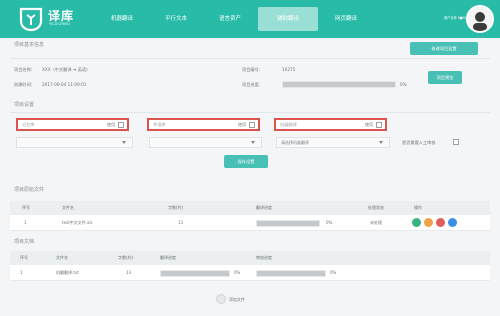 Image resolution: width=500 pixels, height=316 pixels. Describe the element at coordinates (250, 258) in the screenshot. I see `project-documents-table-header: 序号 文件名 字数(约) 翻译进度 审校进度` at that location.